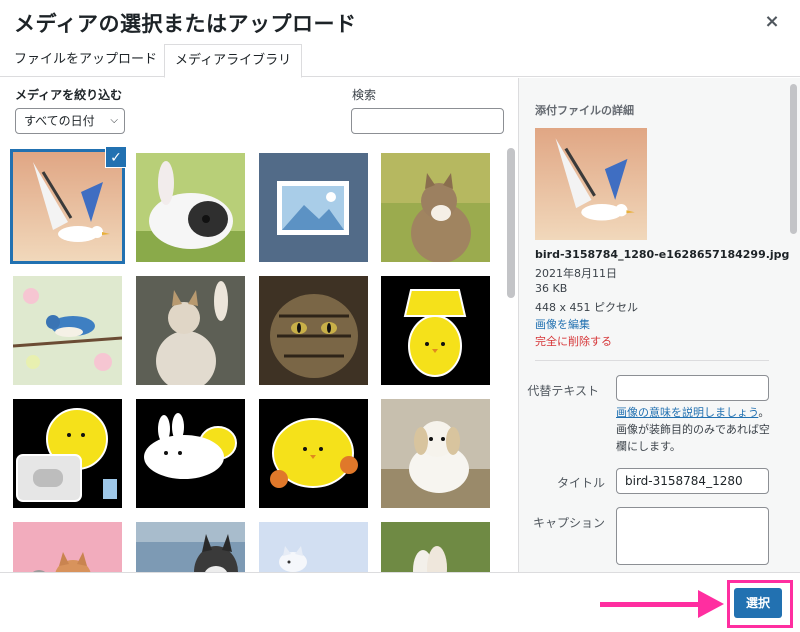 This screenshot has width=800, height=632. What do you see at coordinates (584, 110) in the screenshot?
I see `details-title: 添付ファイルの詳細` at bounding box center [584, 110].